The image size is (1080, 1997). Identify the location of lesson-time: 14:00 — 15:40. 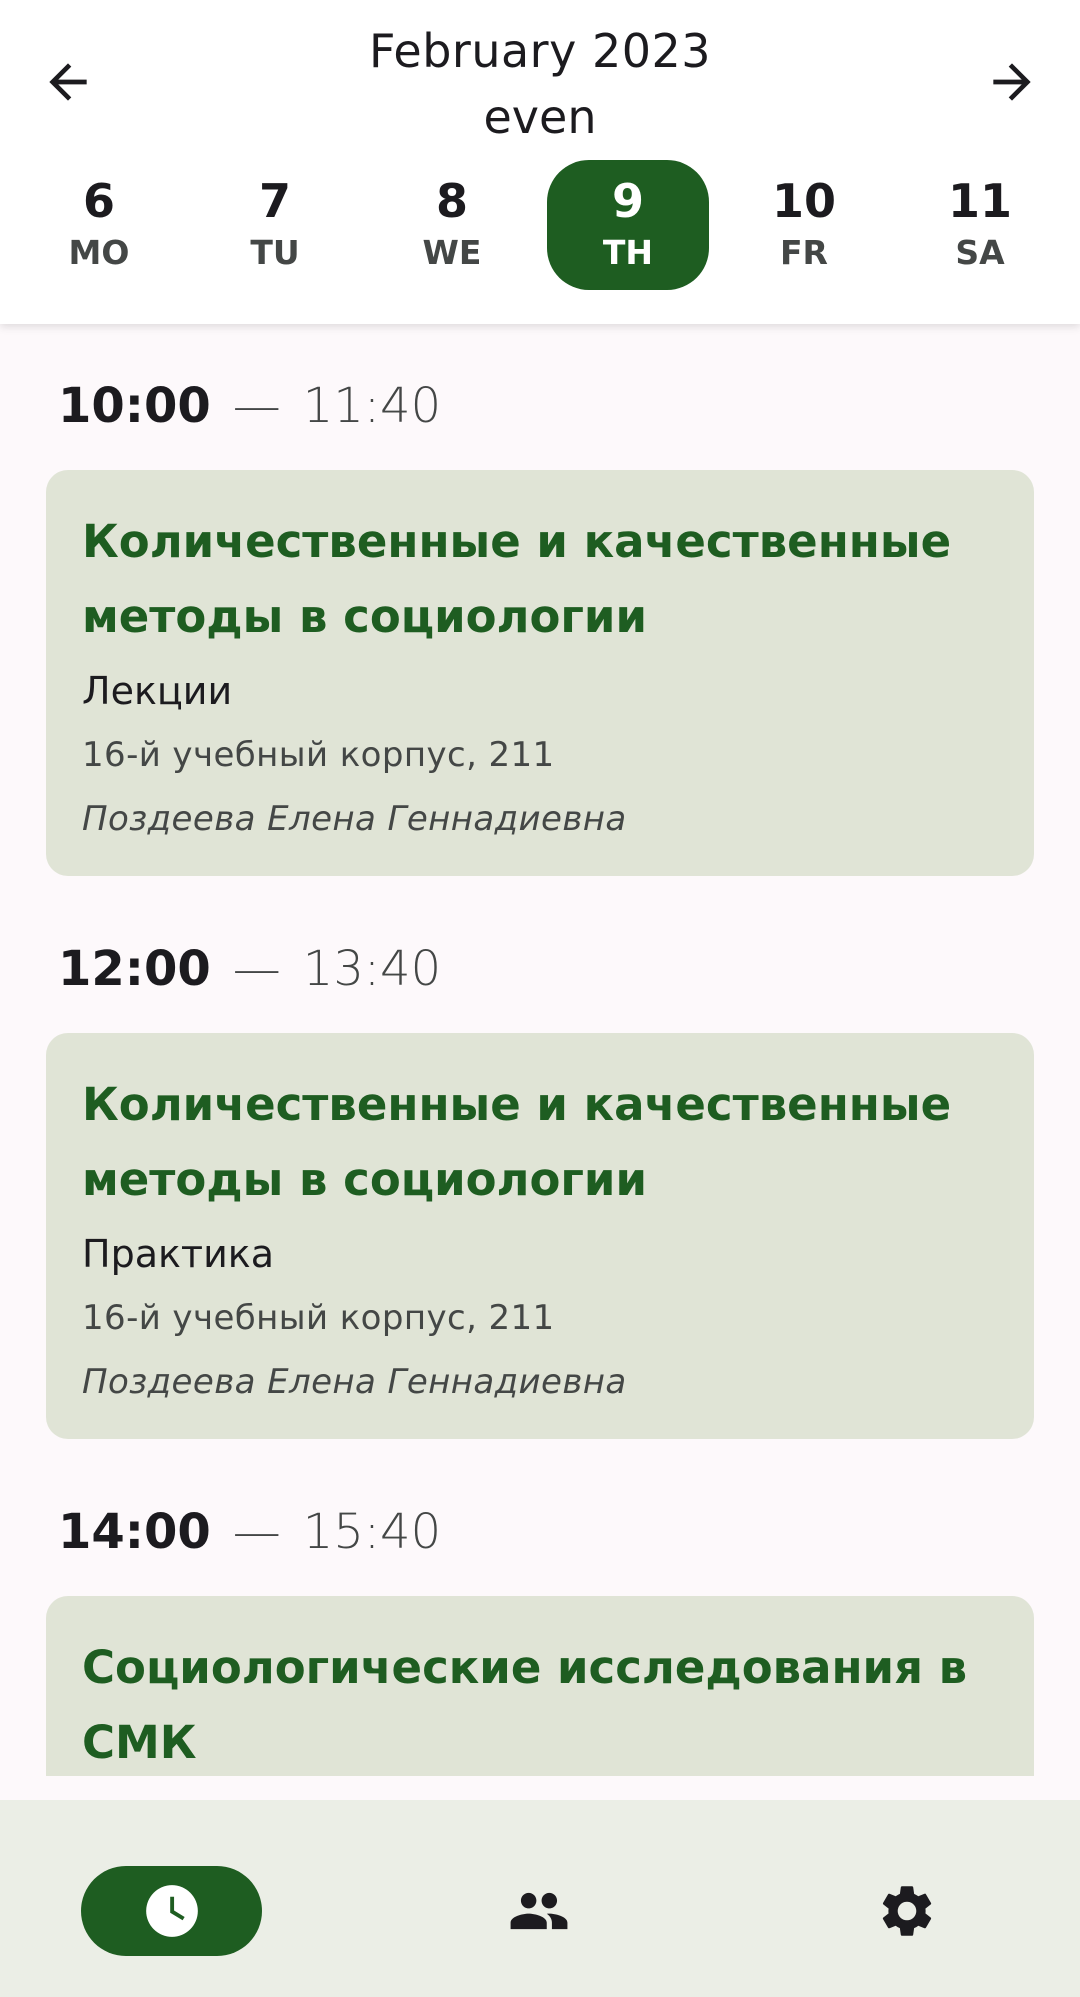
(249, 1532).